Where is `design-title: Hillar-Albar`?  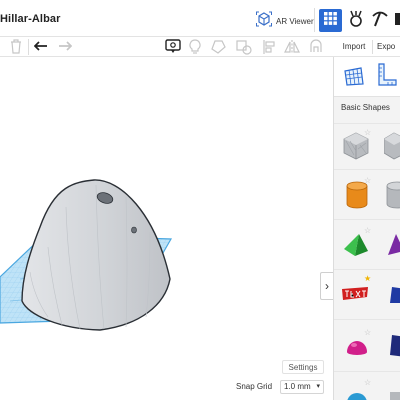
design-title: Hillar-Albar is located at coordinates (30, 19).